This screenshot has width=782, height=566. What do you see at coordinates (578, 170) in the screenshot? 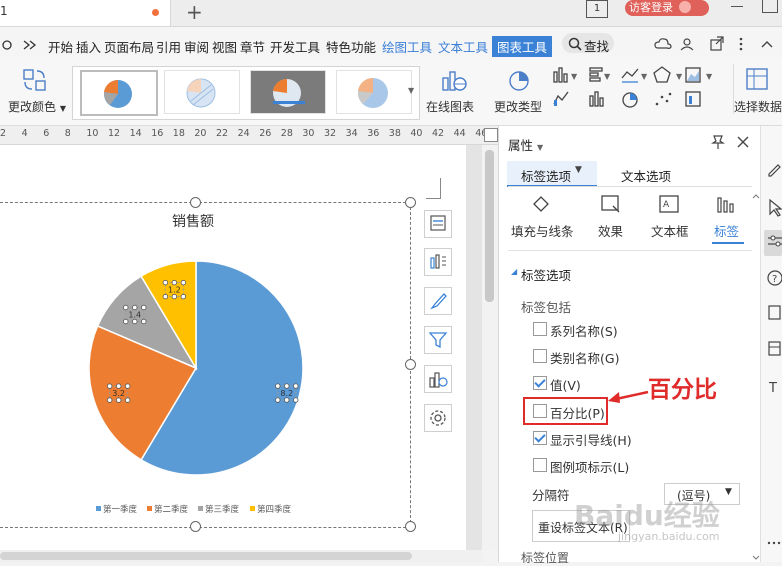
I see `tab-label-options-dropdown-icon: ▼` at bounding box center [578, 170].